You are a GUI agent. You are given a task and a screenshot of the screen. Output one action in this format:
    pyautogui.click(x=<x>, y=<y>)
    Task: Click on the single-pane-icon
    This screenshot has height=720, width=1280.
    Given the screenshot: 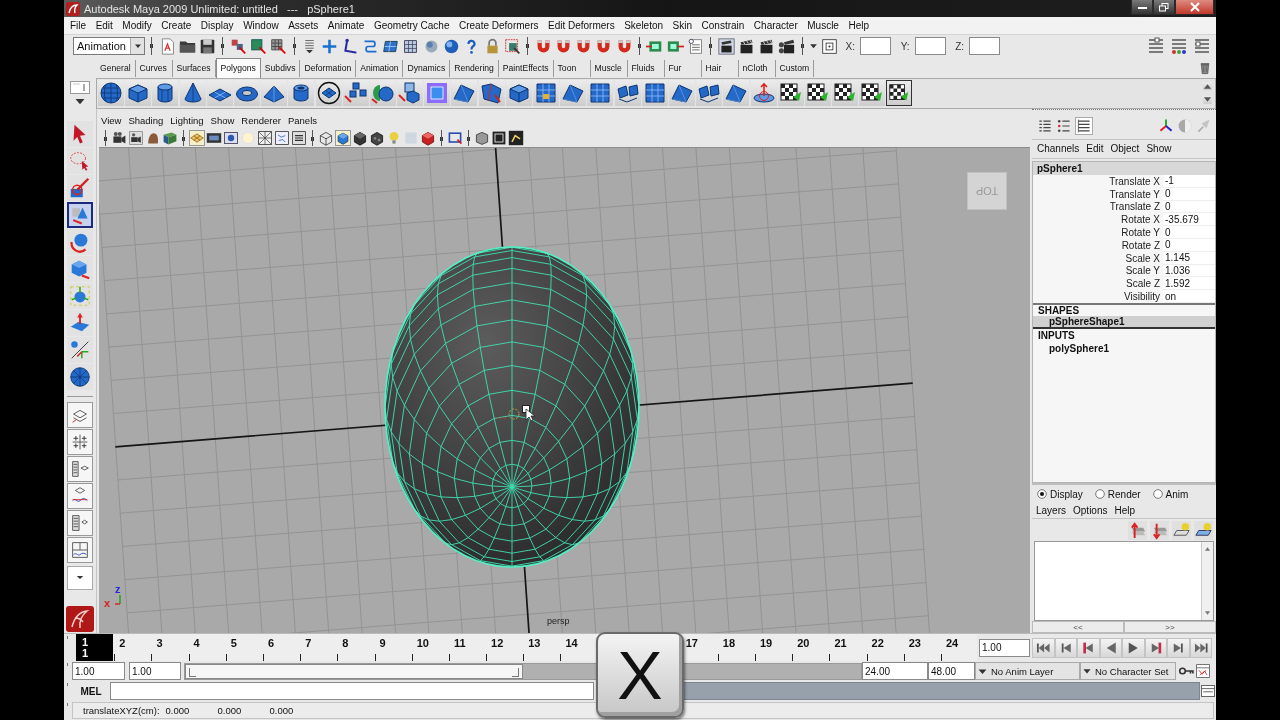 What is the action you would take?
    pyautogui.click(x=80, y=414)
    